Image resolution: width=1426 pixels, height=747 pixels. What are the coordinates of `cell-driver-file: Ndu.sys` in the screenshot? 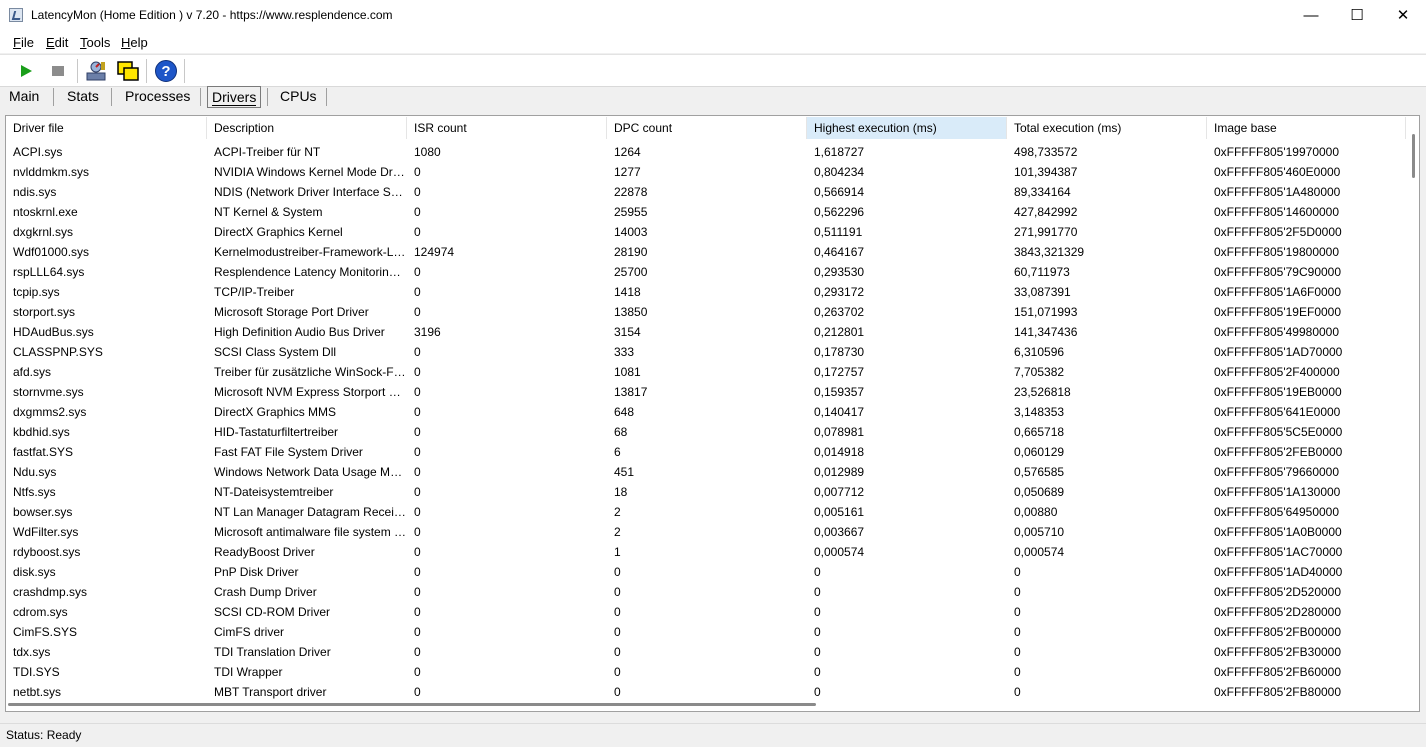 It's located at (35, 472).